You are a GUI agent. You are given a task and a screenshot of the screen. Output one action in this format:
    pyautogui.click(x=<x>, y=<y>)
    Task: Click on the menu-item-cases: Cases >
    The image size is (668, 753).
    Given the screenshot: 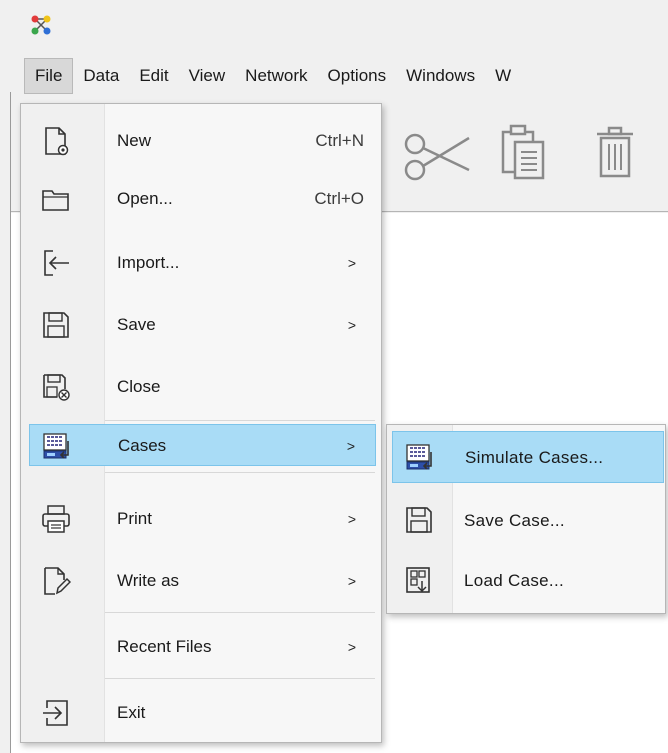 What is the action you would take?
    pyautogui.click(x=202, y=445)
    